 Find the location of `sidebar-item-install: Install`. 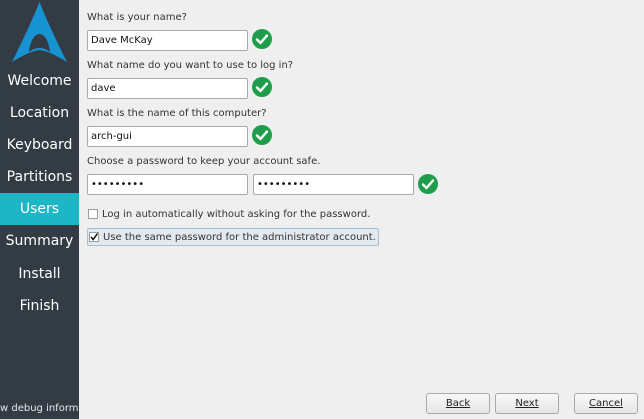

sidebar-item-install: Install is located at coordinates (39, 274).